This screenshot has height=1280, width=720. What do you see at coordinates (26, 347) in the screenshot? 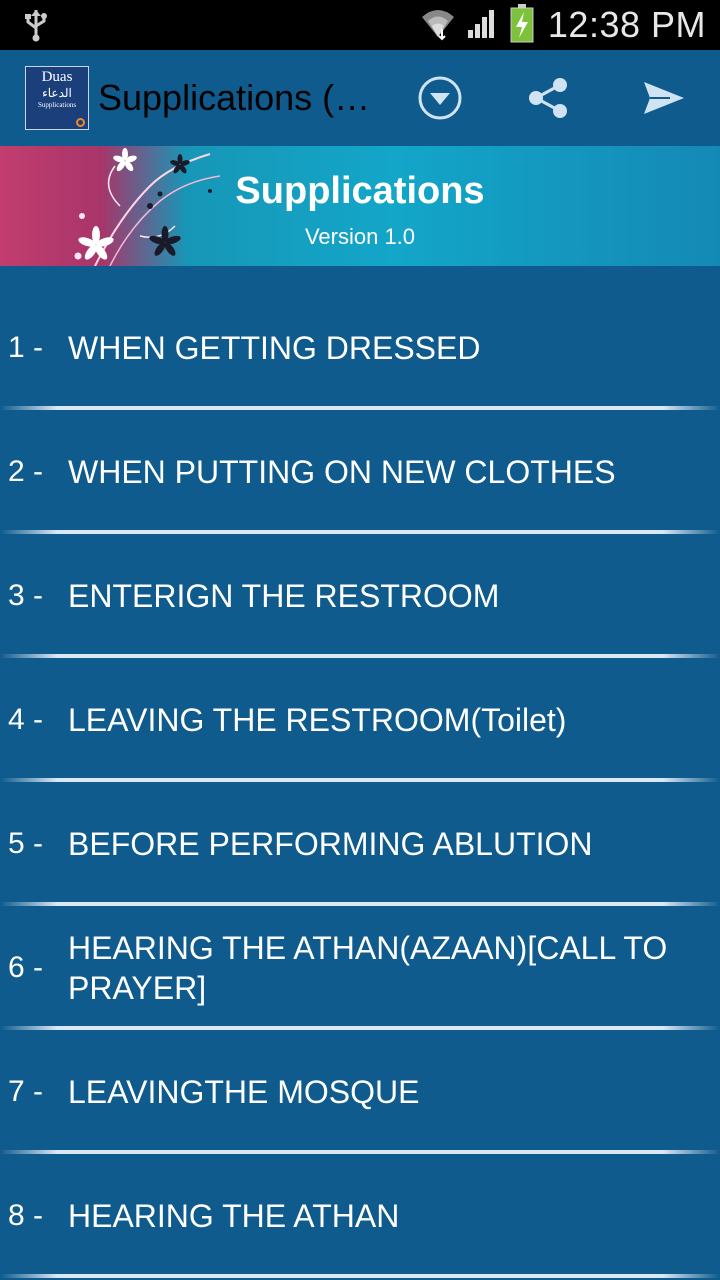
I see `list-item-number: 1 -` at bounding box center [26, 347].